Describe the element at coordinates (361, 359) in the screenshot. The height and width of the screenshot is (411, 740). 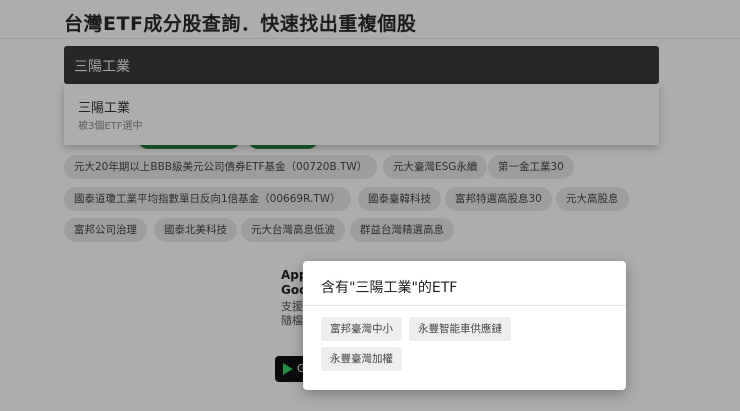
I see `modal-etf-chip: 永豐臺灣加權` at that location.